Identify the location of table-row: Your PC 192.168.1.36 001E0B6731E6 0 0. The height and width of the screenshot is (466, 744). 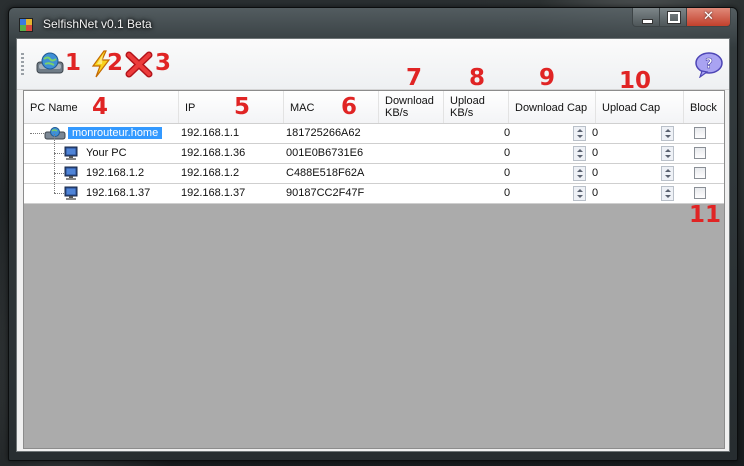
(374, 149).